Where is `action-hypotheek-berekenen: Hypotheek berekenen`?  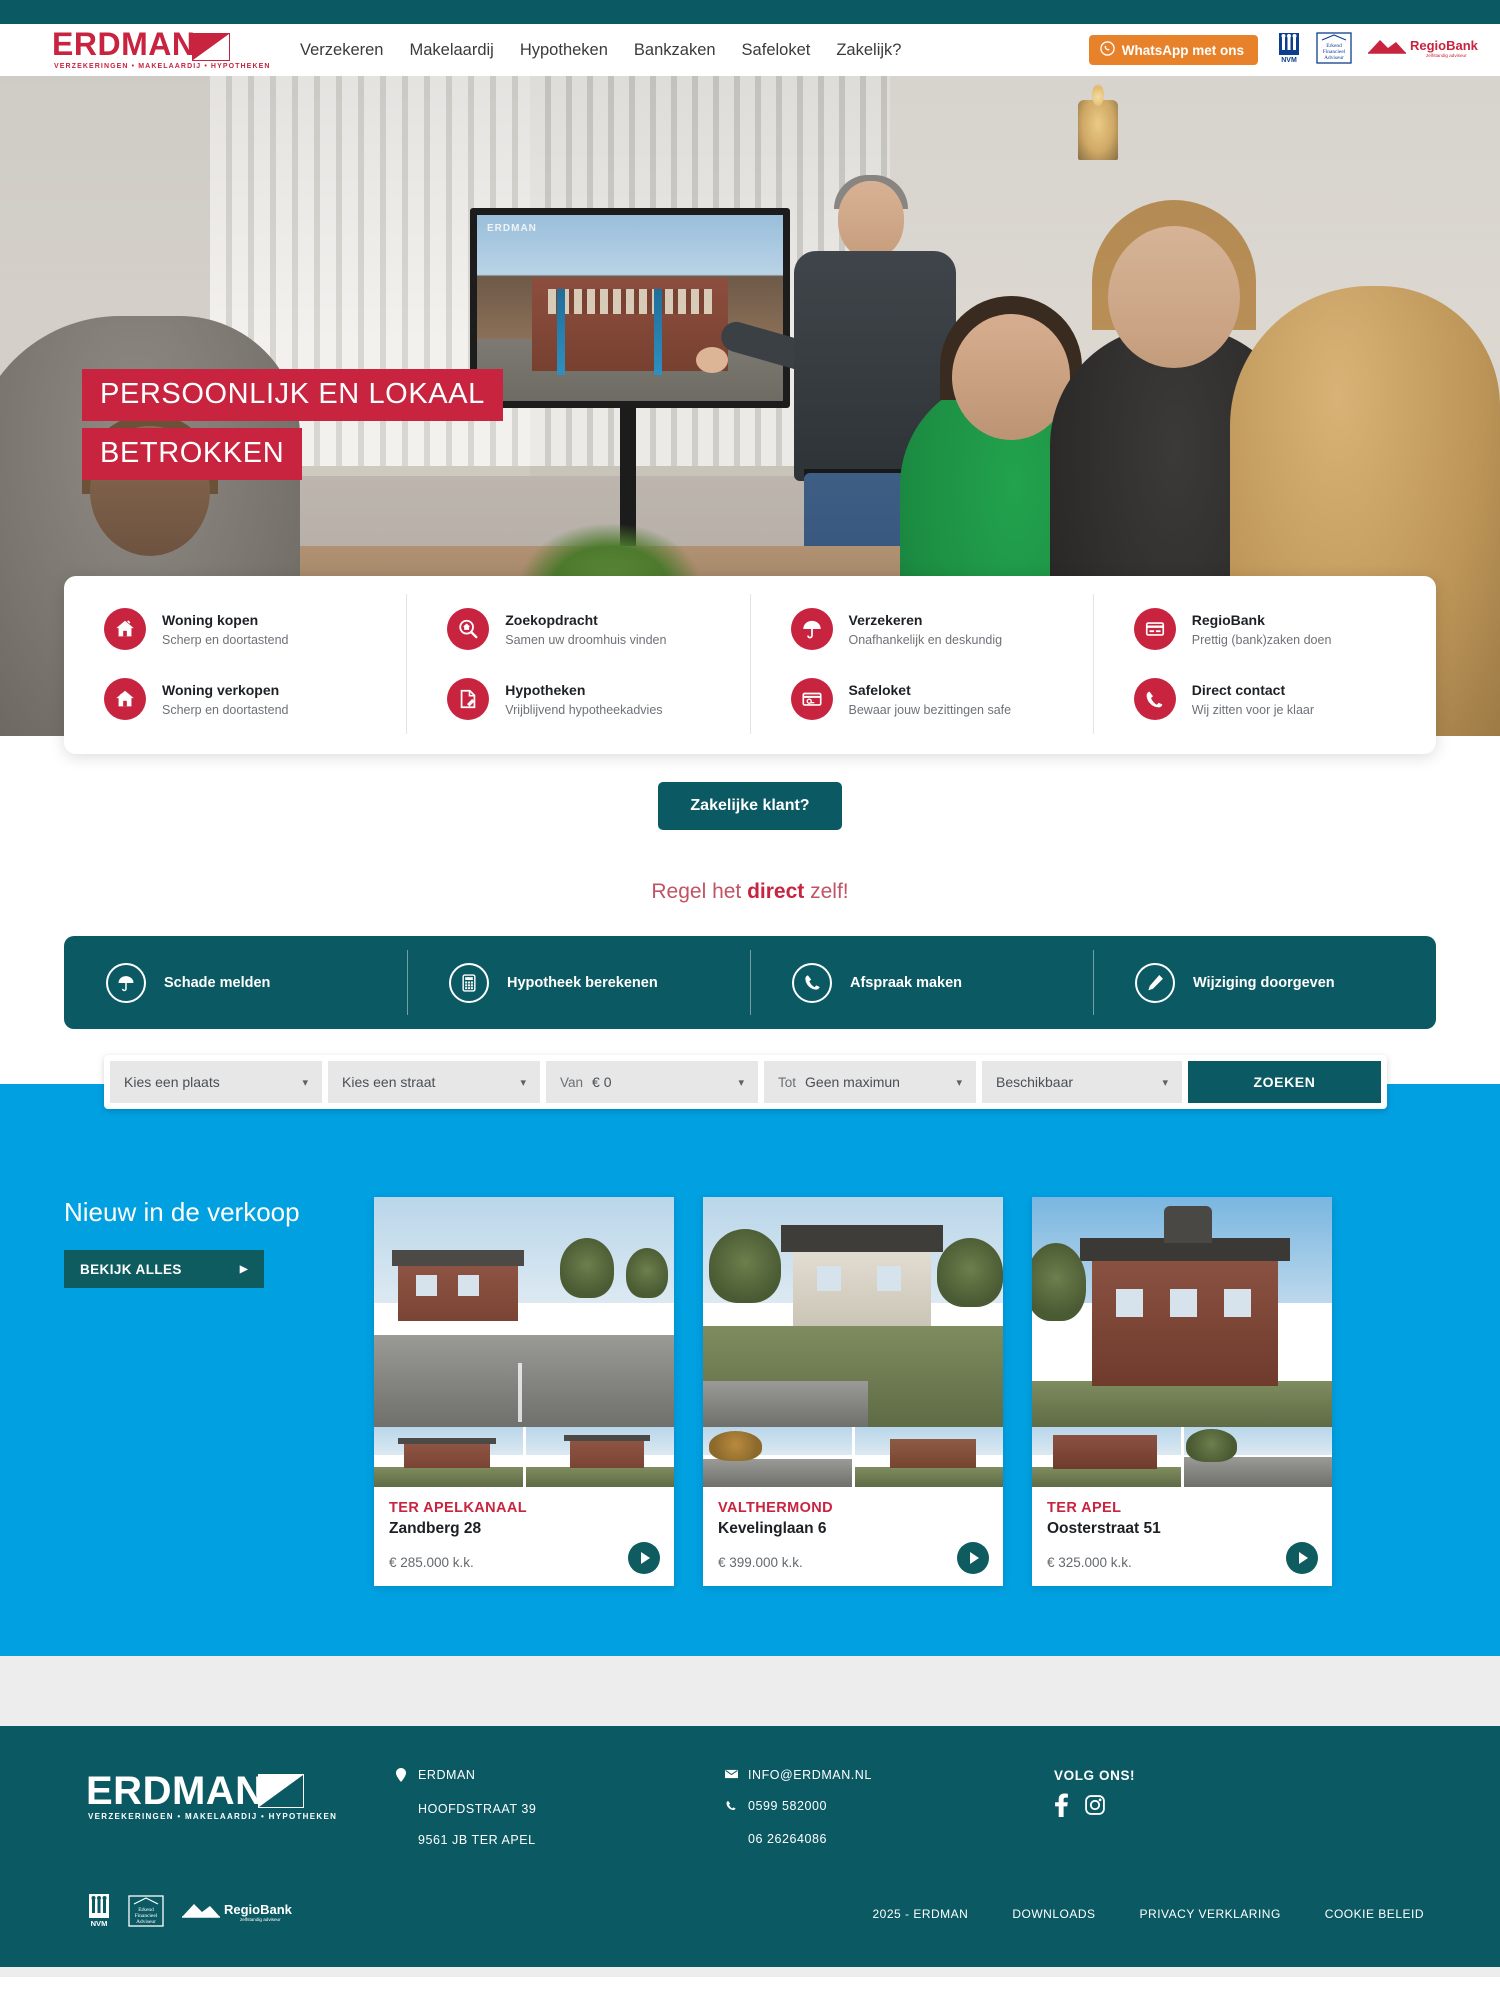
action-hypotheek-berekenen: Hypotheek berekenen is located at coordinates (578, 982).